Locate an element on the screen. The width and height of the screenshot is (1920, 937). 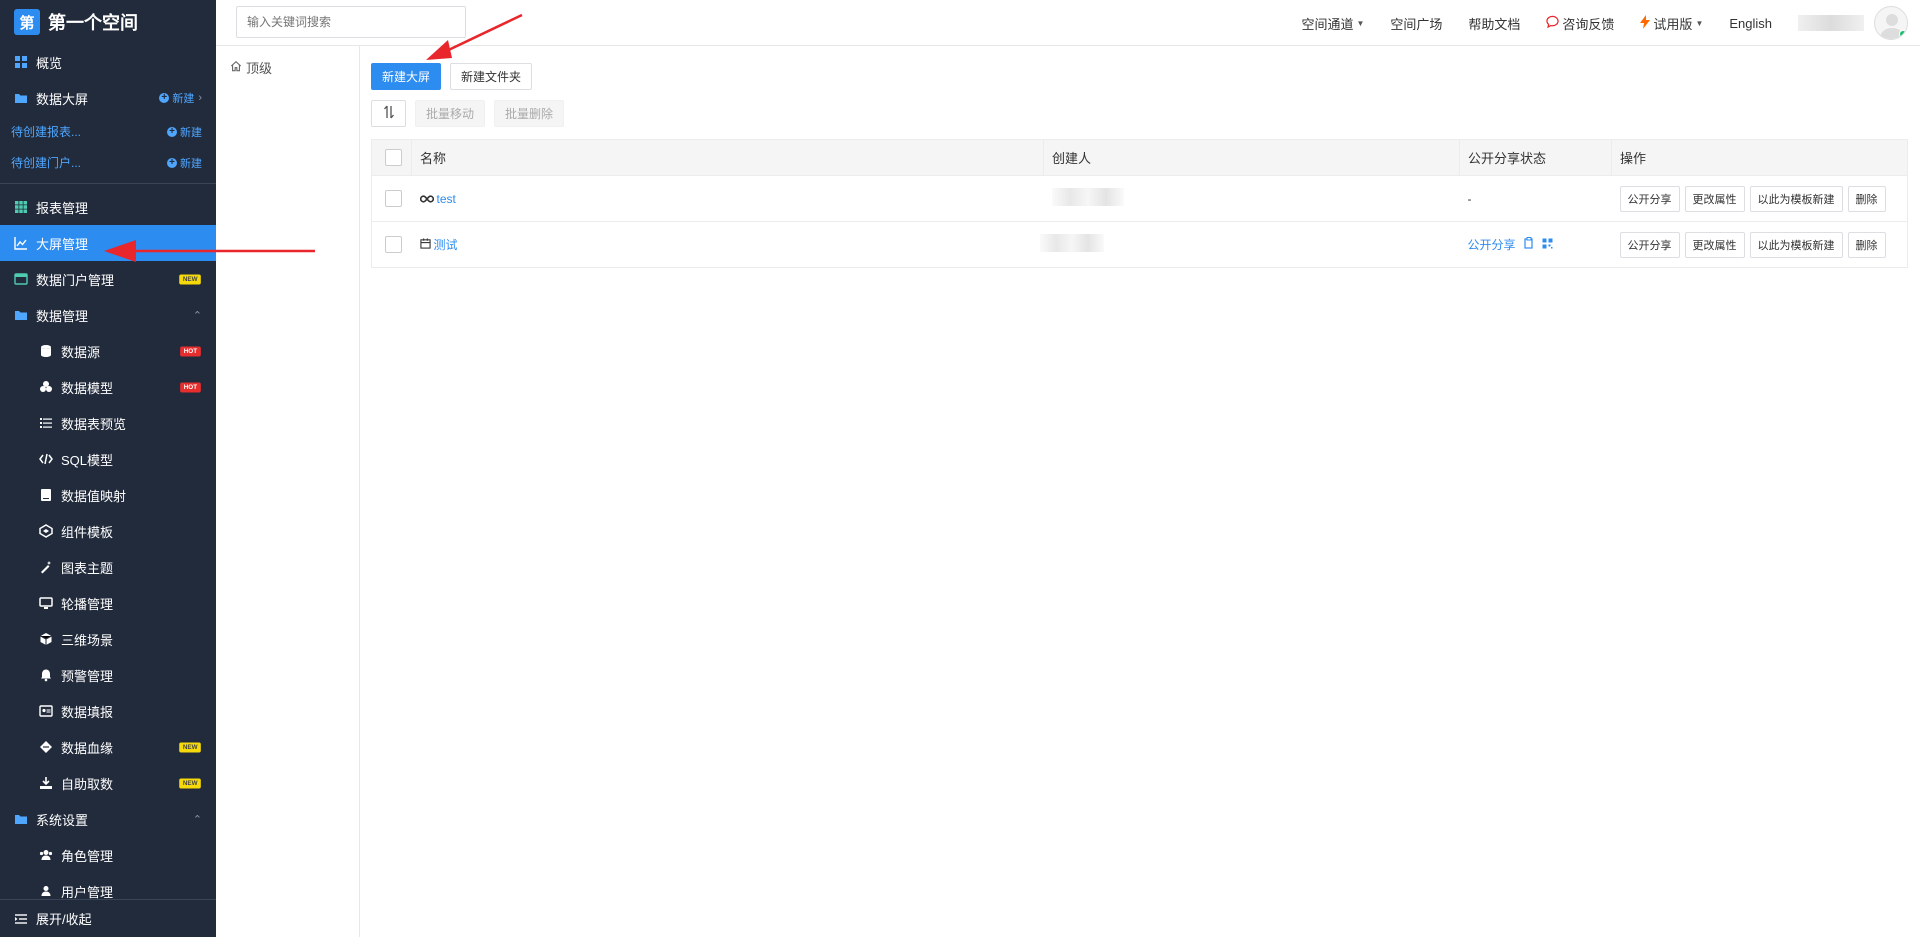
sidebar-subitem: 图表主题 is located at coordinates (108, 567).